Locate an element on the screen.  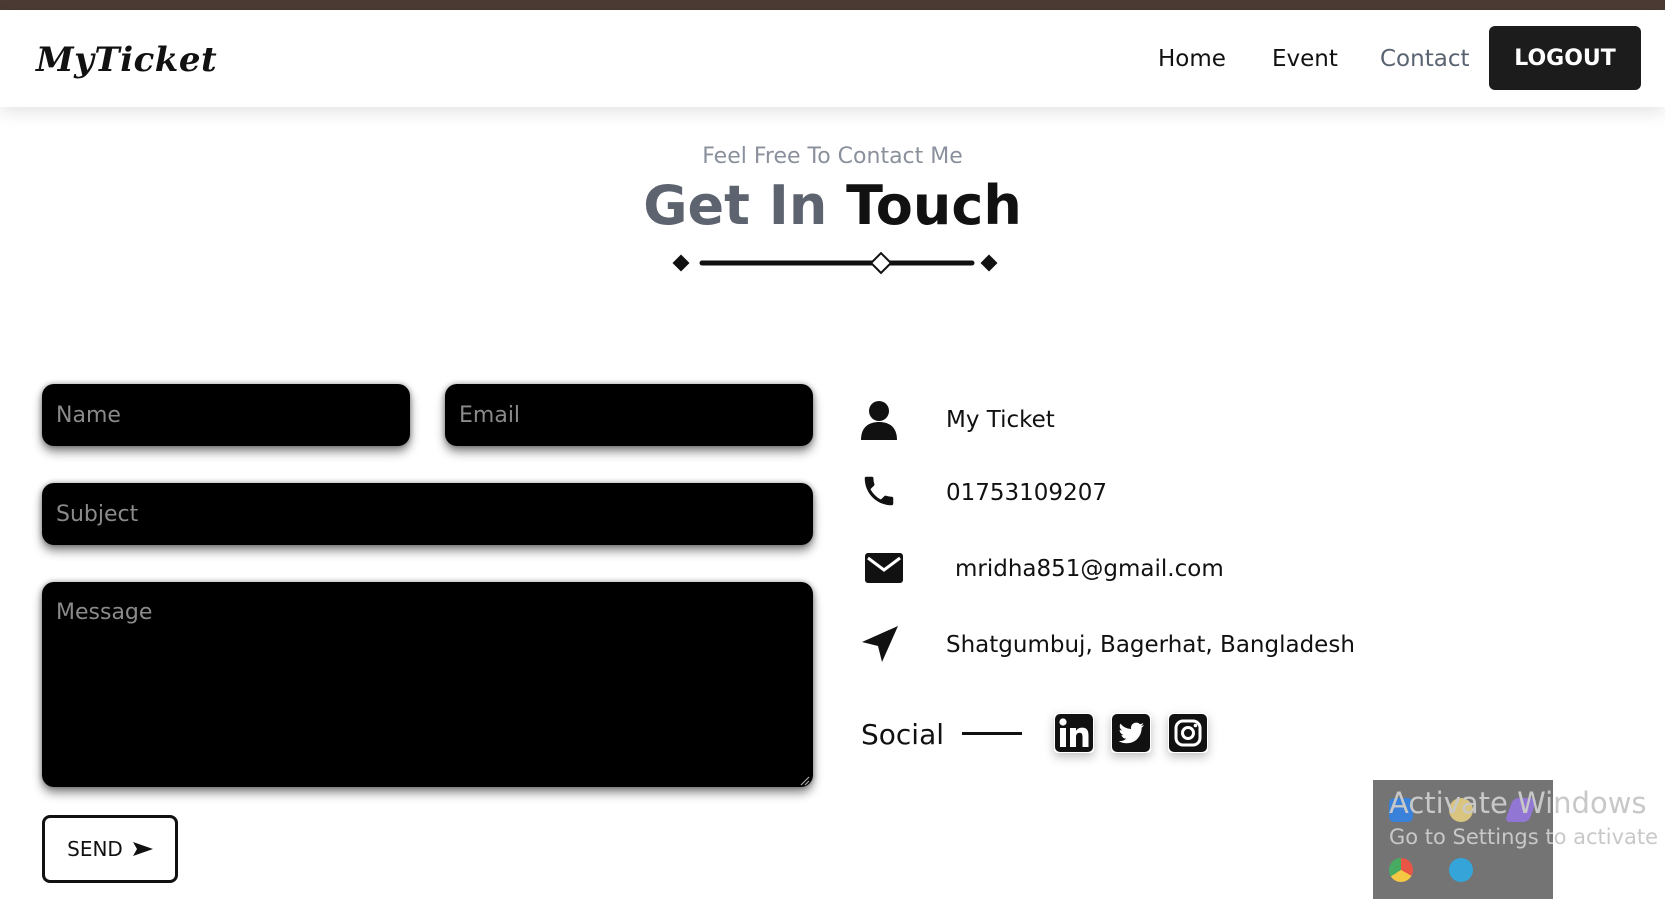
title-part-2: Touch is located at coordinates (934, 205).